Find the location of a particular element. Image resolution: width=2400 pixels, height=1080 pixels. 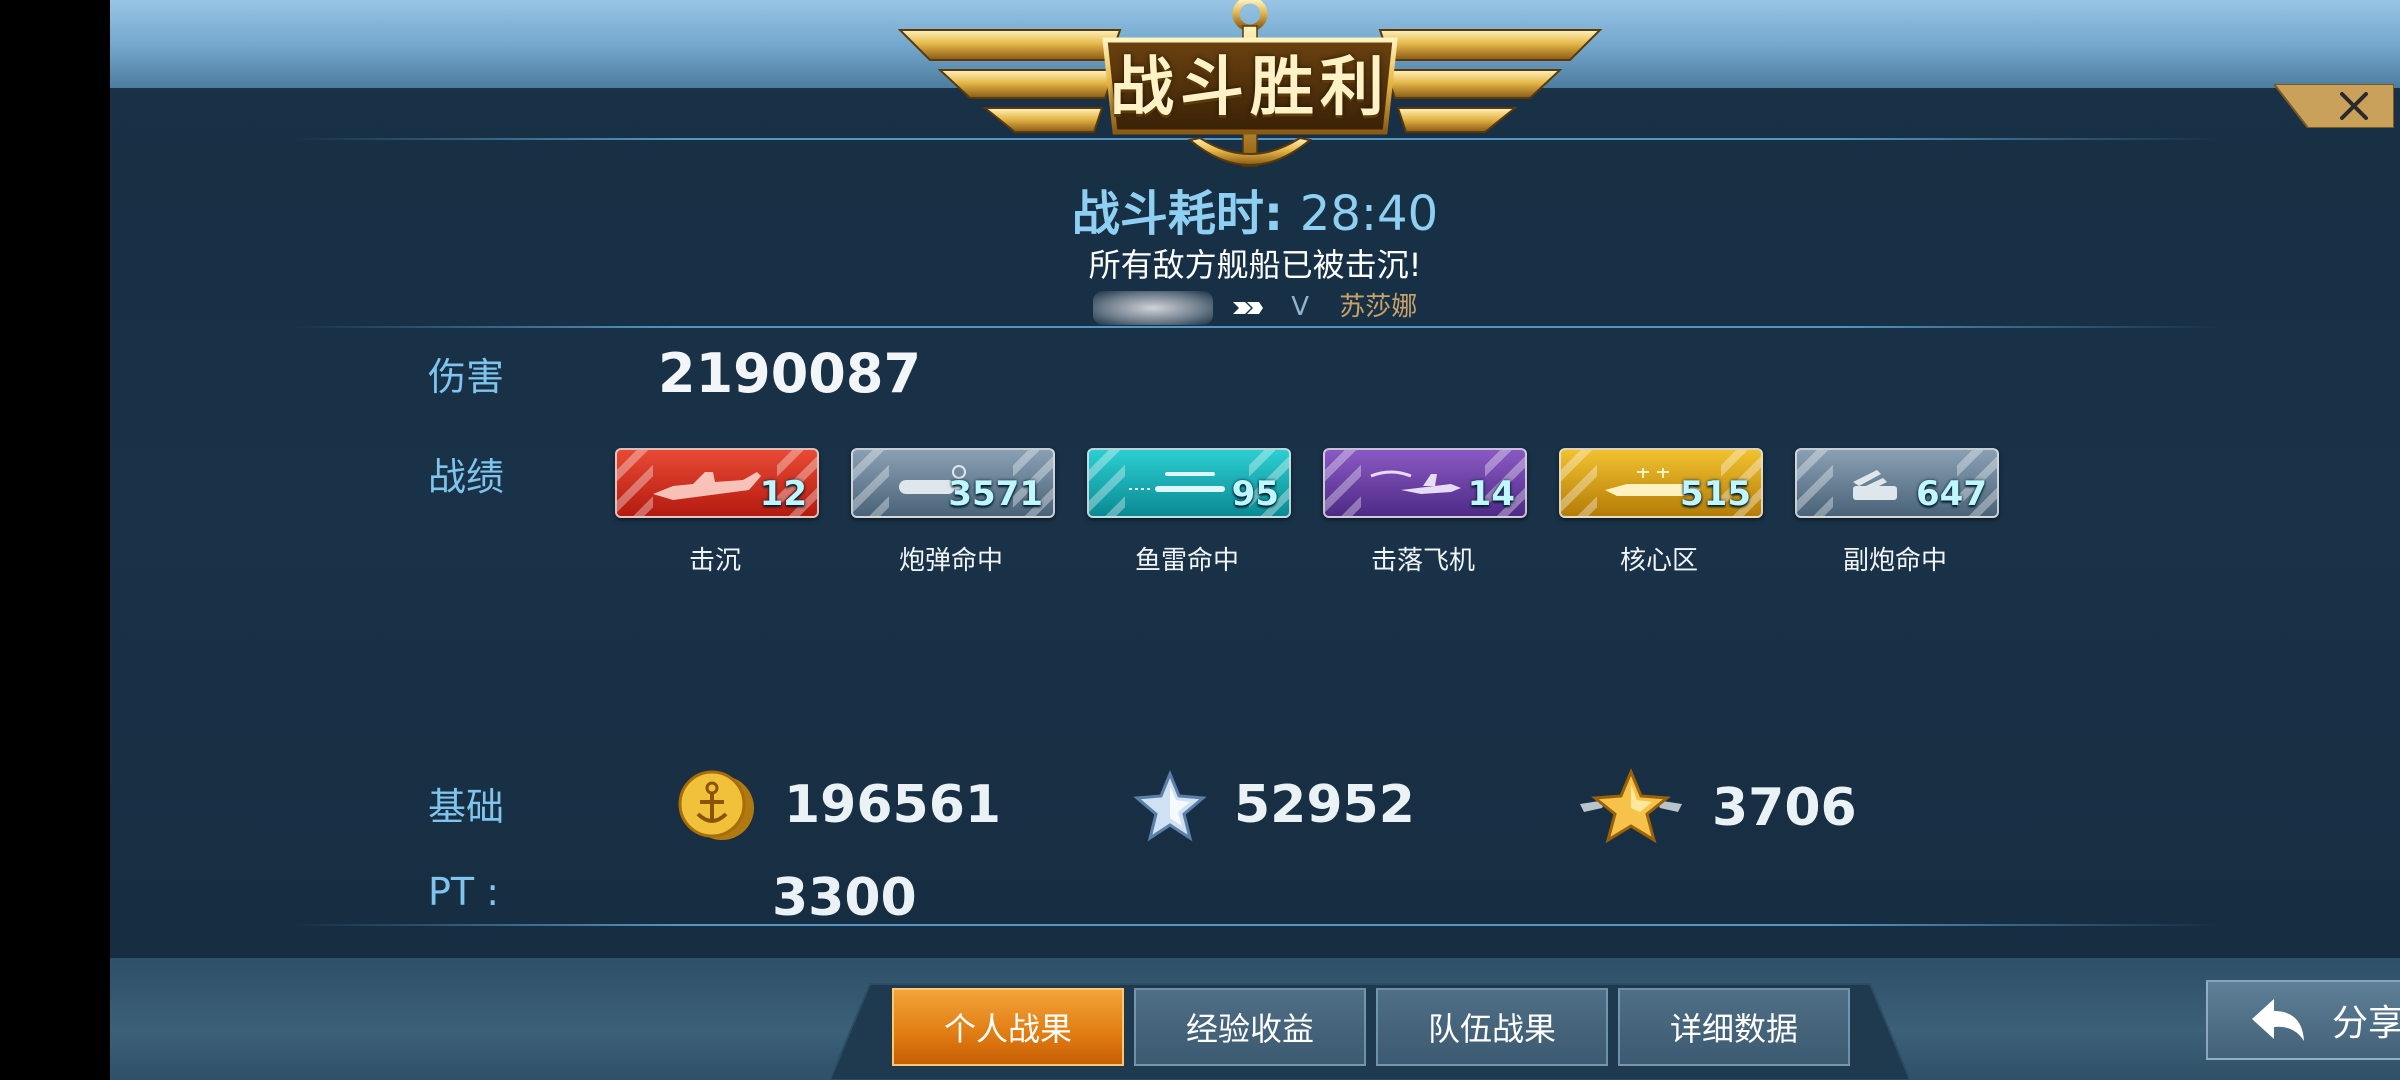

silver-star-icon is located at coordinates (1170, 806).